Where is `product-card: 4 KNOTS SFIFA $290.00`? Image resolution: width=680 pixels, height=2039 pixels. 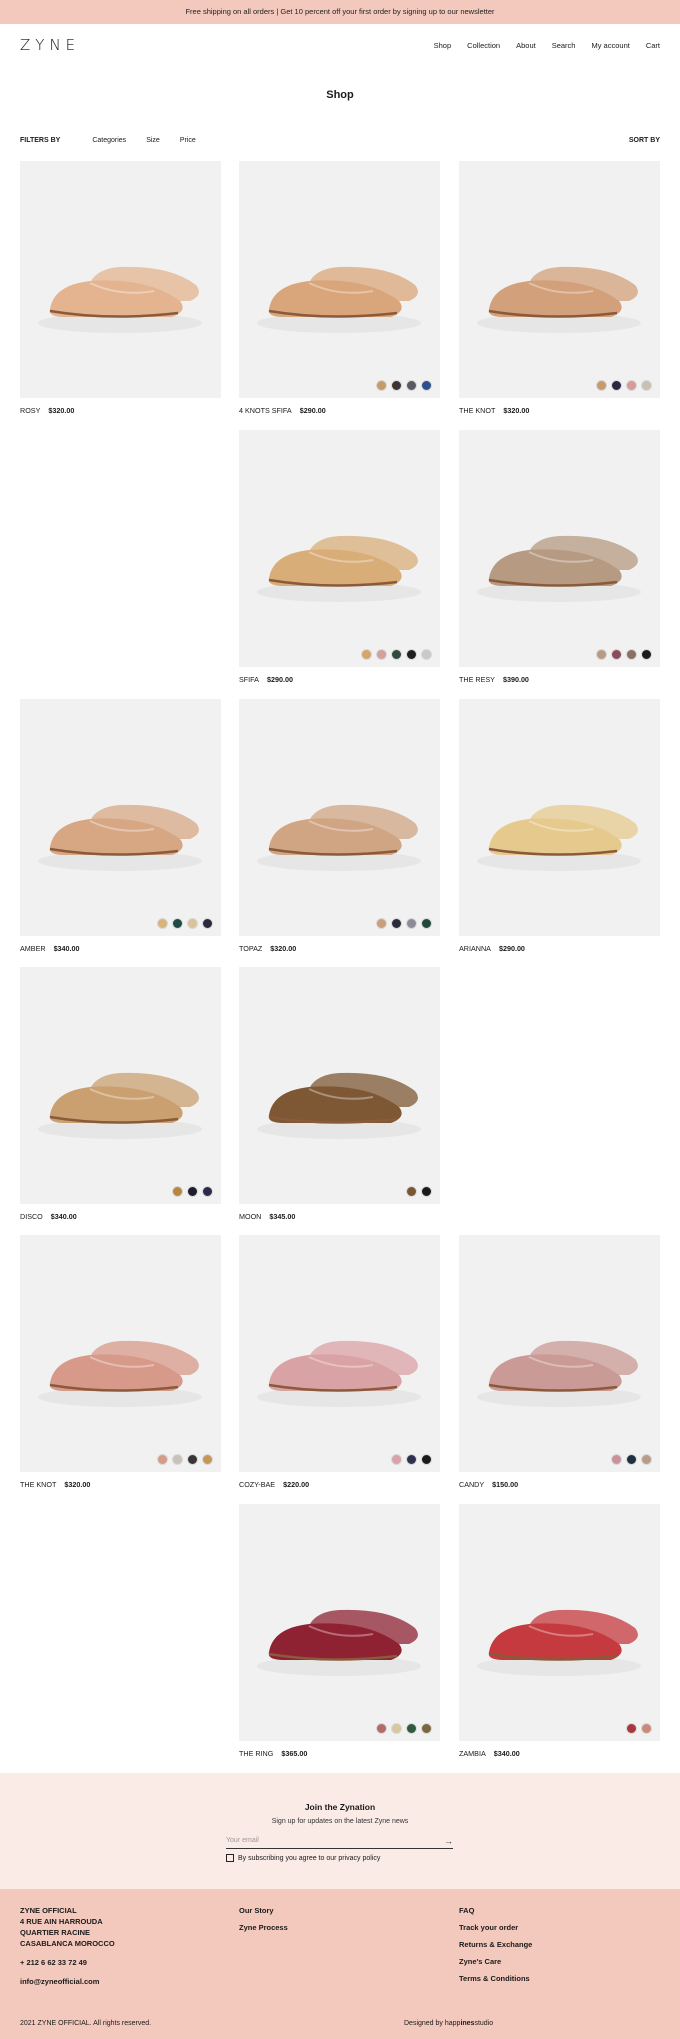
product-card: 4 KNOTS SFIFA $290.00 is located at coordinates (339, 288).